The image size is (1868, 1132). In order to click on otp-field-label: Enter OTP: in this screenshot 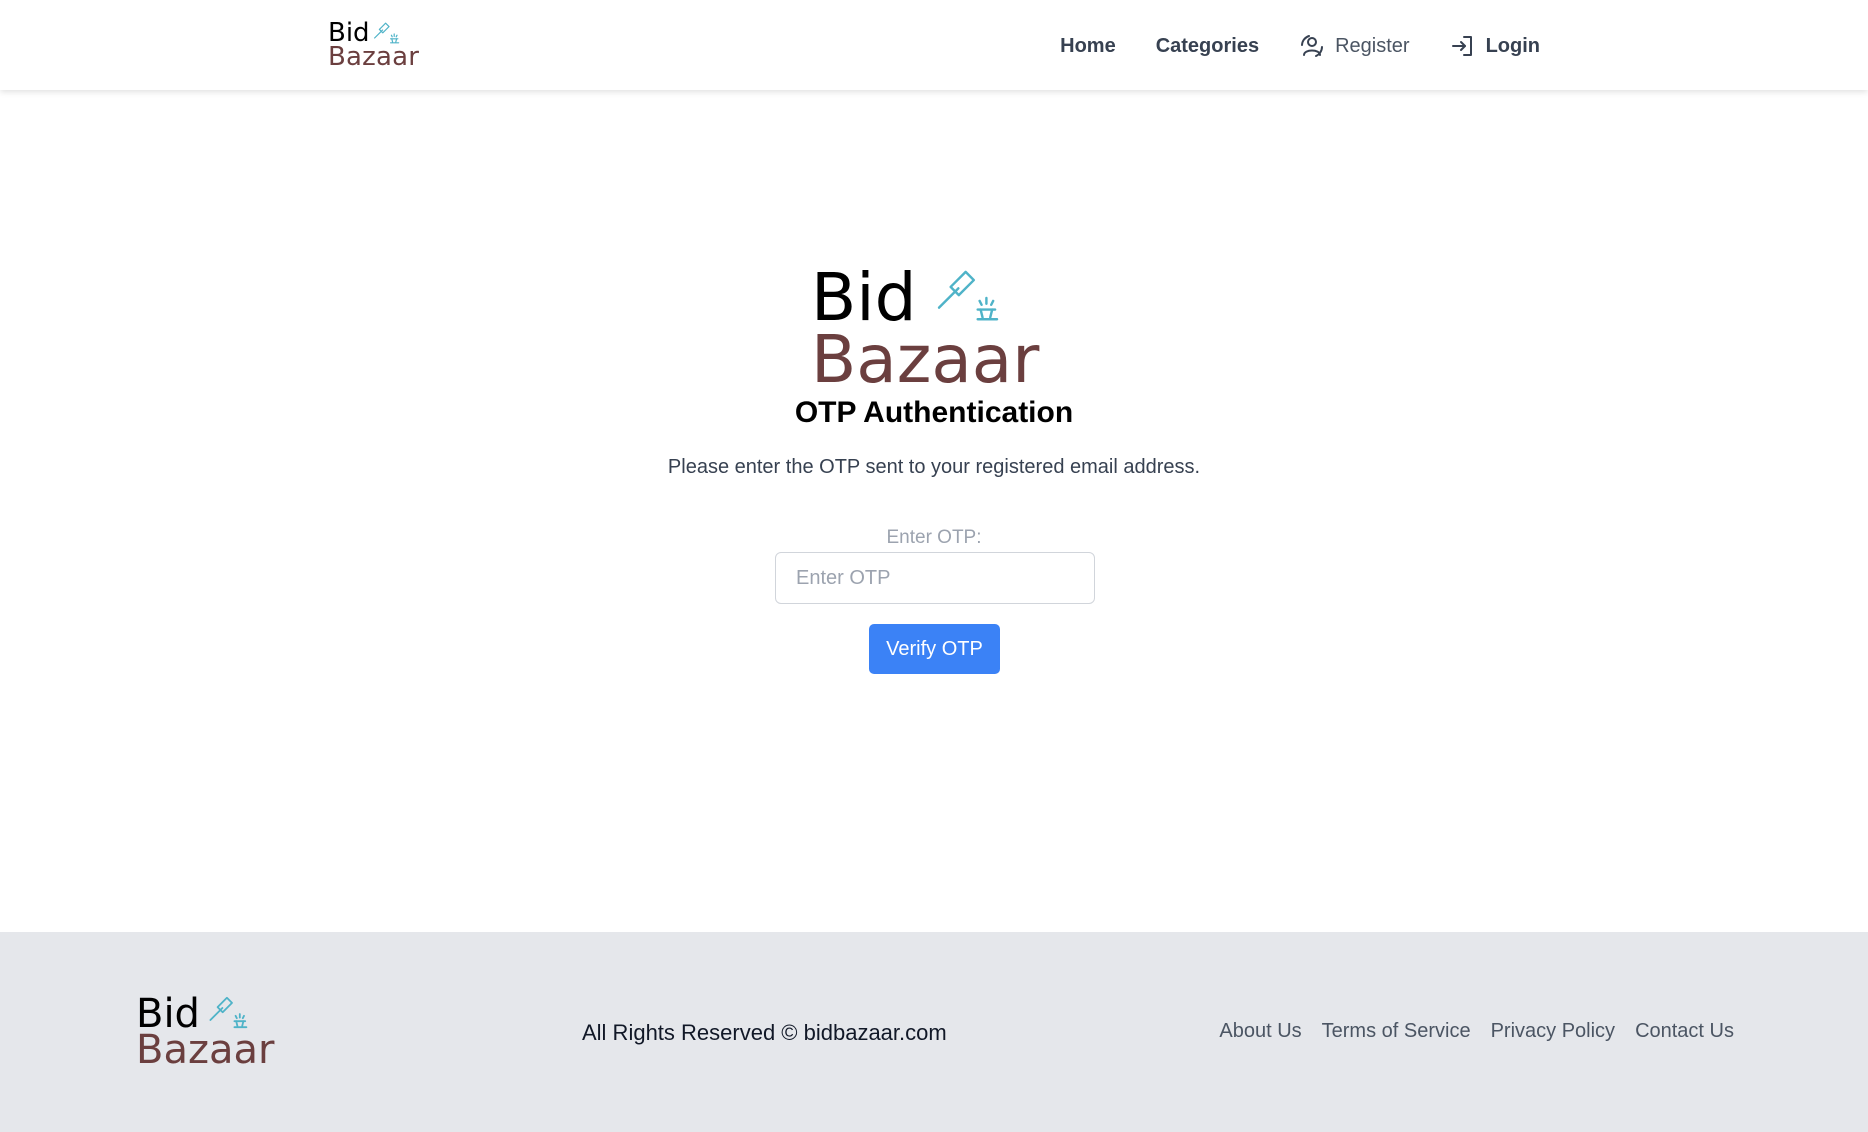, I will do `click(934, 537)`.